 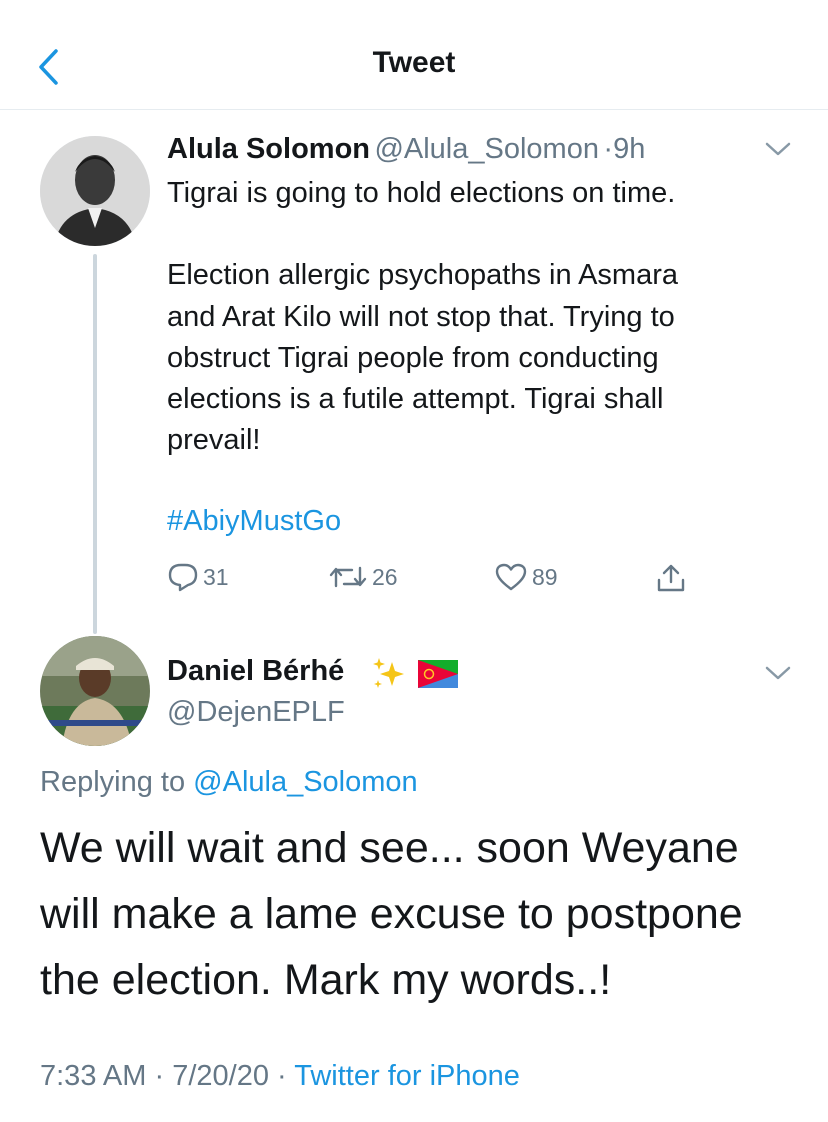 I want to click on retweet-icon, so click(x=348, y=577).